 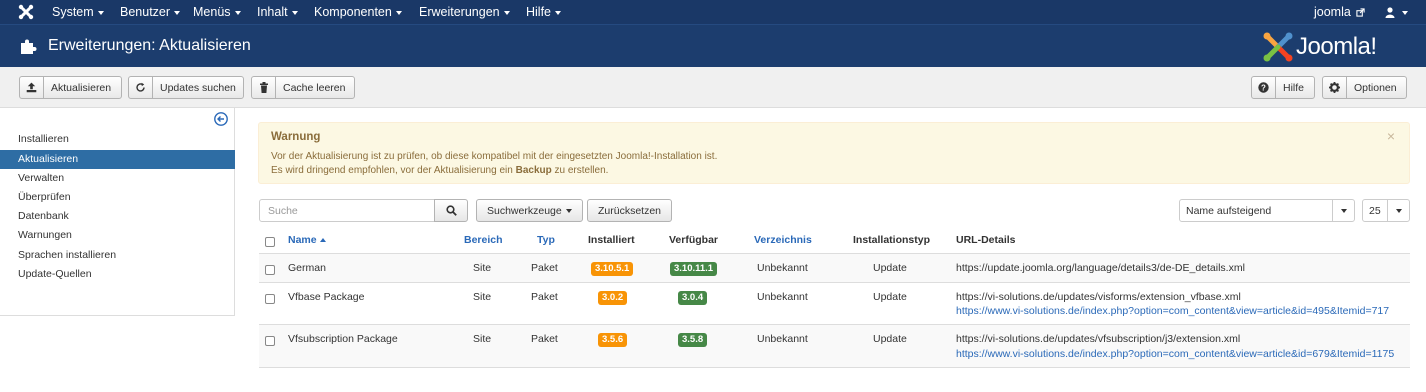 I want to click on column-type: Typ, so click(x=546, y=240).